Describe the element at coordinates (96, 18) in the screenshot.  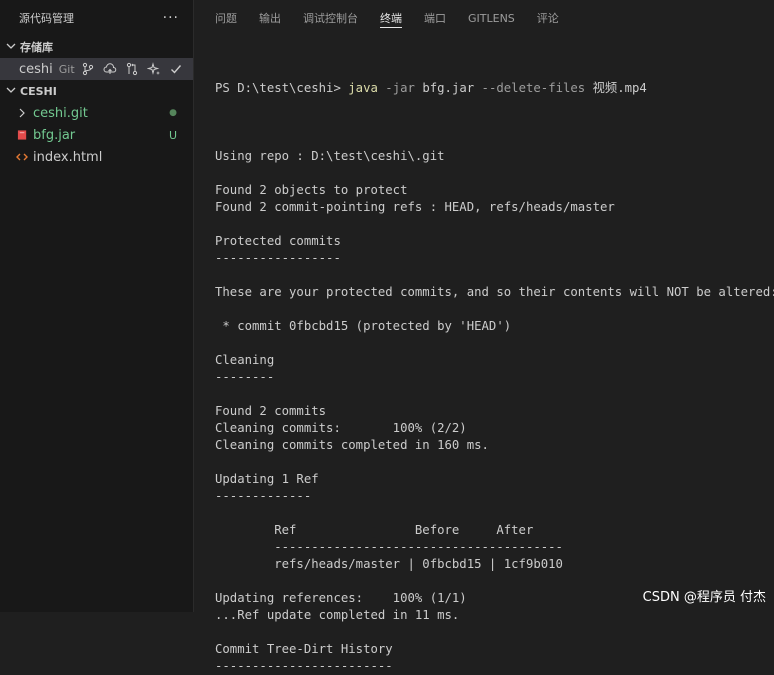
I see `sidebar-header: 源代码管理 ···` at that location.